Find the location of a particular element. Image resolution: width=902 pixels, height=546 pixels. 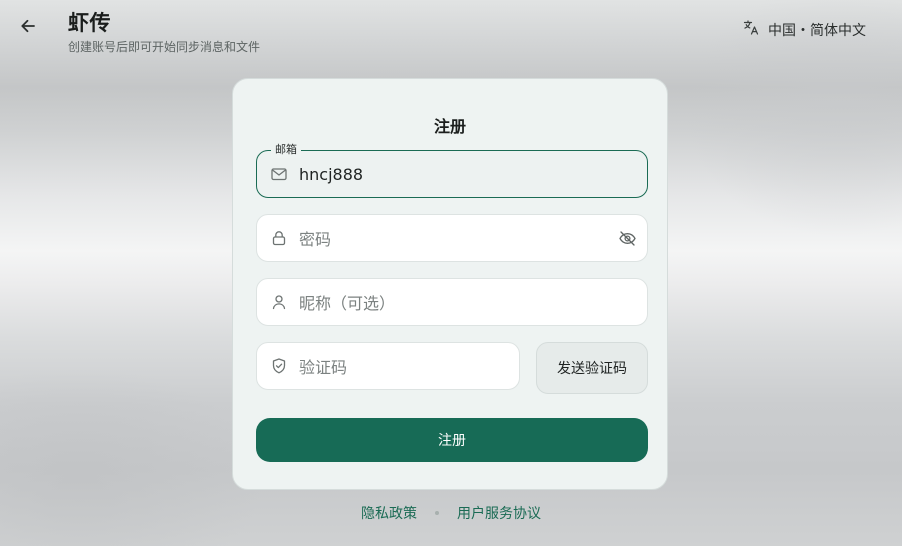

email-field: 邮箱 hncj888 is located at coordinates (452, 170).